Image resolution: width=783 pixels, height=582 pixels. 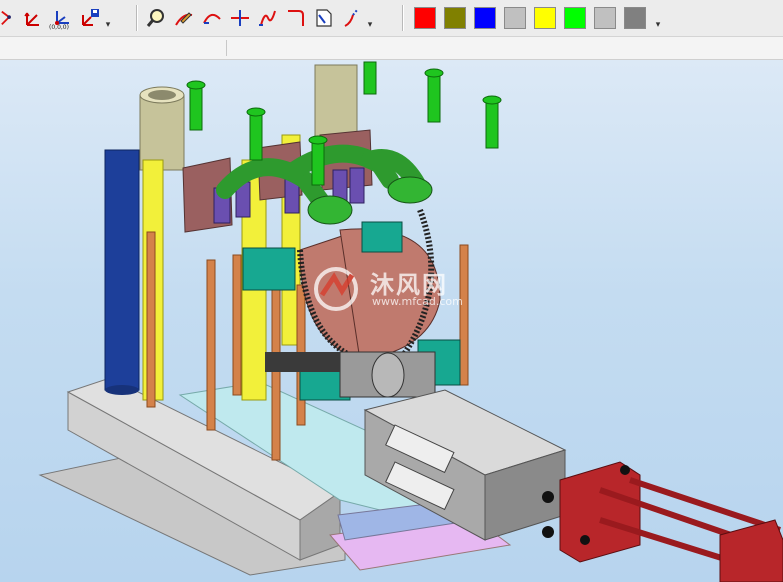 I want to click on bridge-curve-button, so click(x=268, y=18).